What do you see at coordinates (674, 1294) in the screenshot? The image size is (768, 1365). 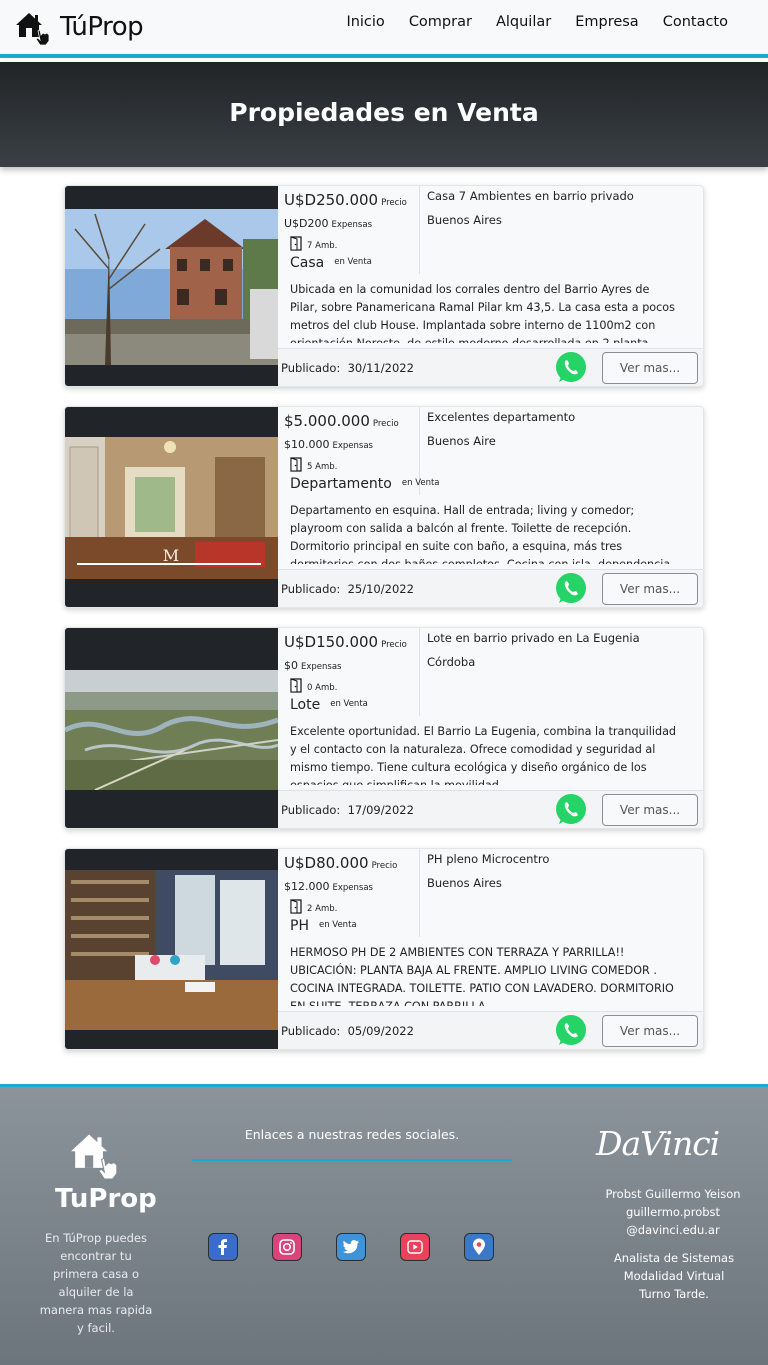 I see `career-line: Turno Tarde.` at bounding box center [674, 1294].